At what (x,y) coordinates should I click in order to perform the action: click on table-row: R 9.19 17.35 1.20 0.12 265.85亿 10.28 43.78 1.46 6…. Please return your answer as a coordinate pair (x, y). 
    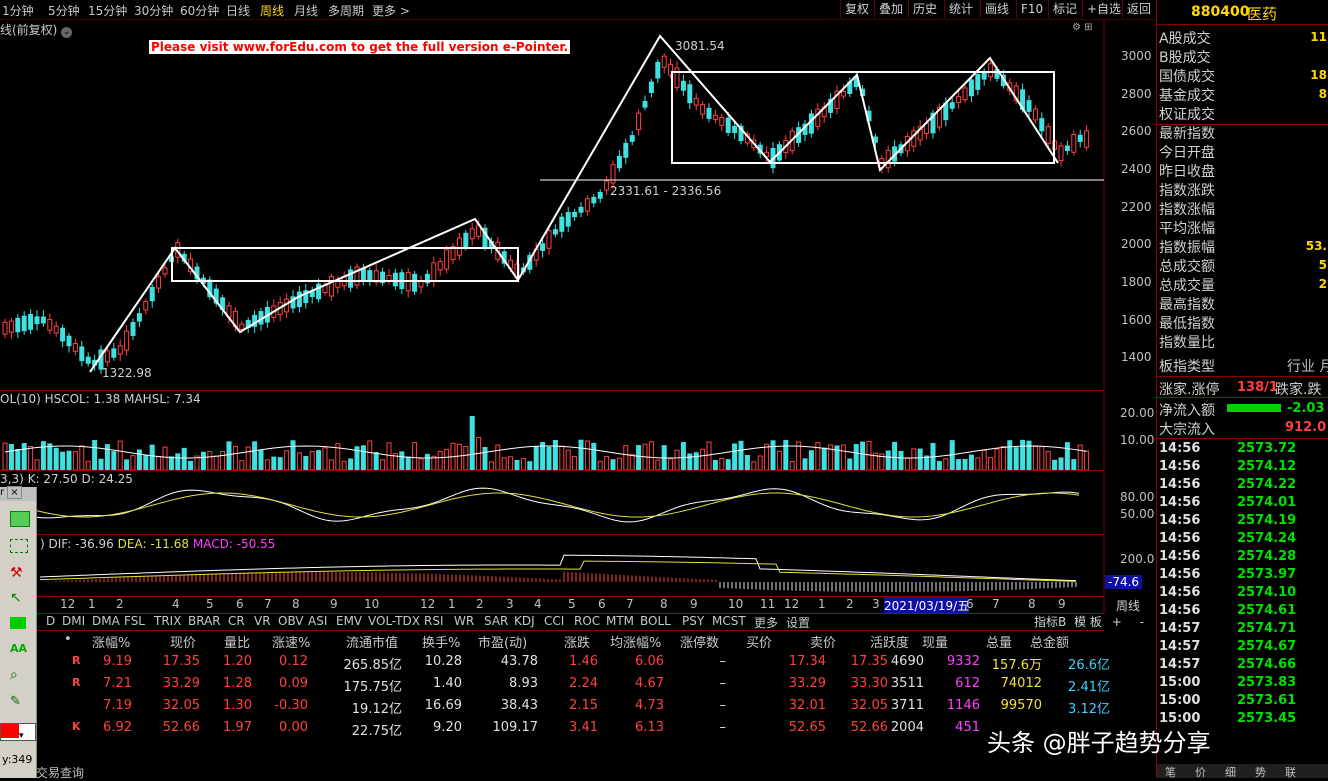
    Looking at the image, I should click on (588, 664).